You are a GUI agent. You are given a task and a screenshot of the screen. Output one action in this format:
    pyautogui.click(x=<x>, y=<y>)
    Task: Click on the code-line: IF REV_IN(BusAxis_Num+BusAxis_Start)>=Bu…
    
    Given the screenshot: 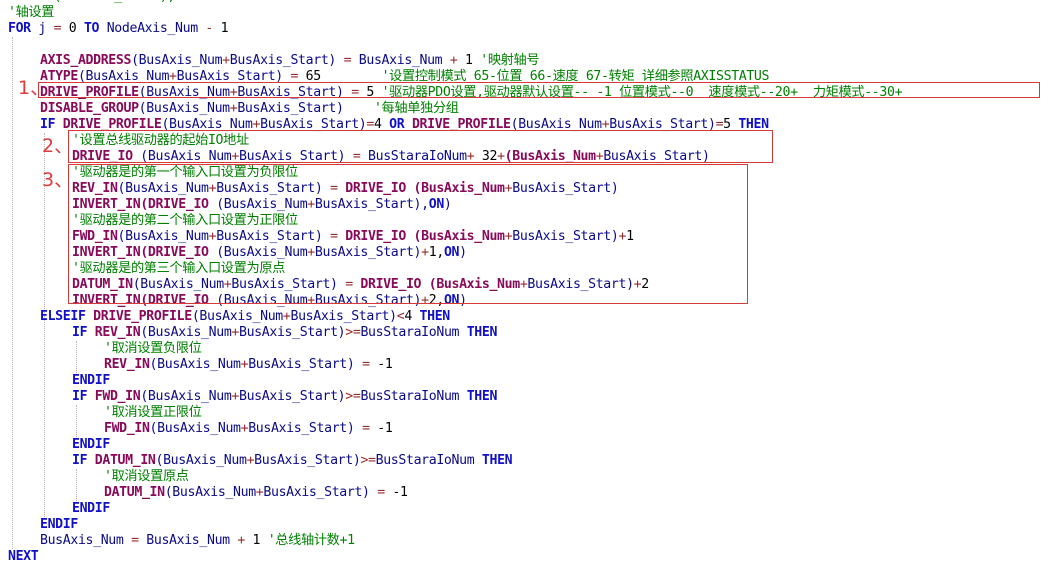 What is the action you would take?
    pyautogui.click(x=284, y=333)
    